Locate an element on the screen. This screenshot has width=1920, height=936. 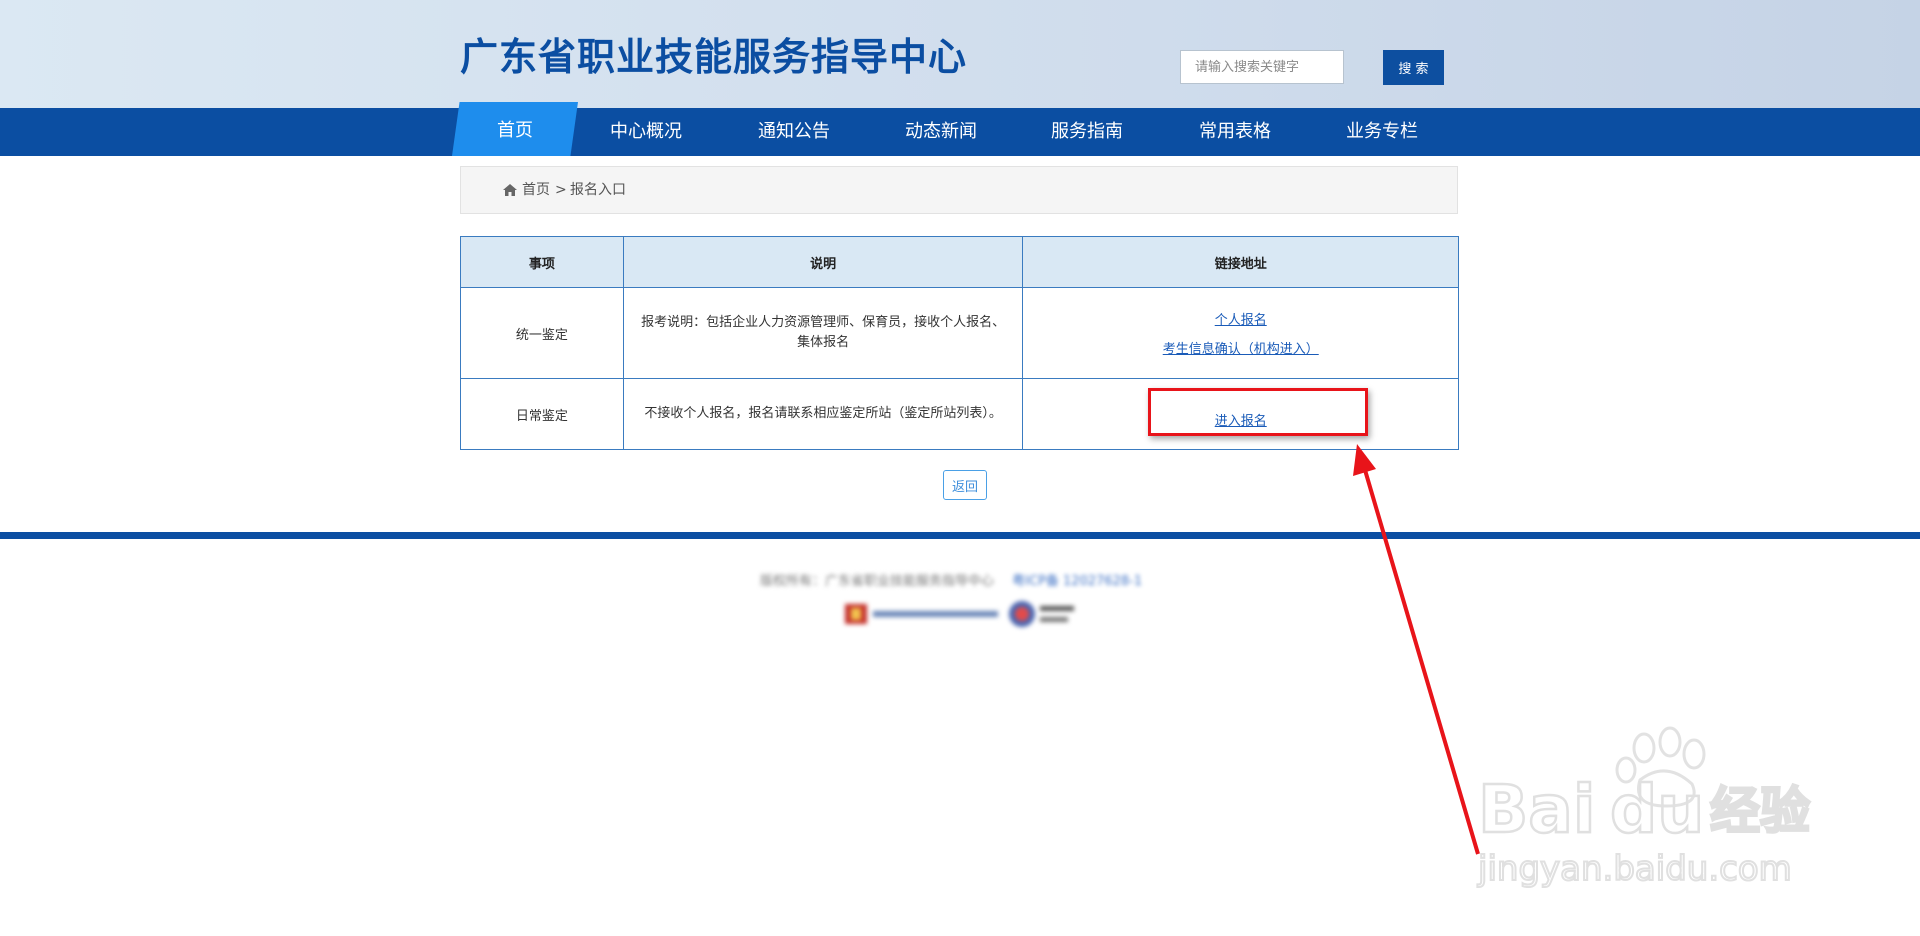
table-cell-item: 日常鉴定 is located at coordinates (542, 414).